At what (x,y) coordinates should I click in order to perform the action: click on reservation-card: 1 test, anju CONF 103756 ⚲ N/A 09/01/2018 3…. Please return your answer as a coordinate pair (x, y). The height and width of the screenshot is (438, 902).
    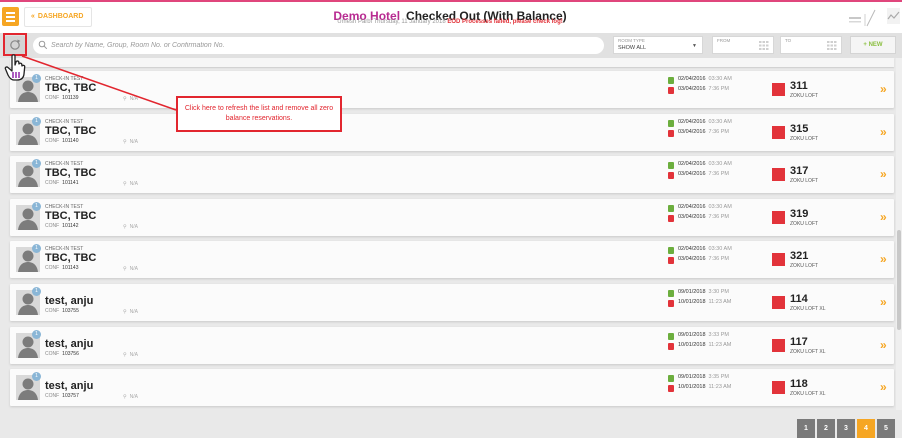
    Looking at the image, I should click on (452, 345).